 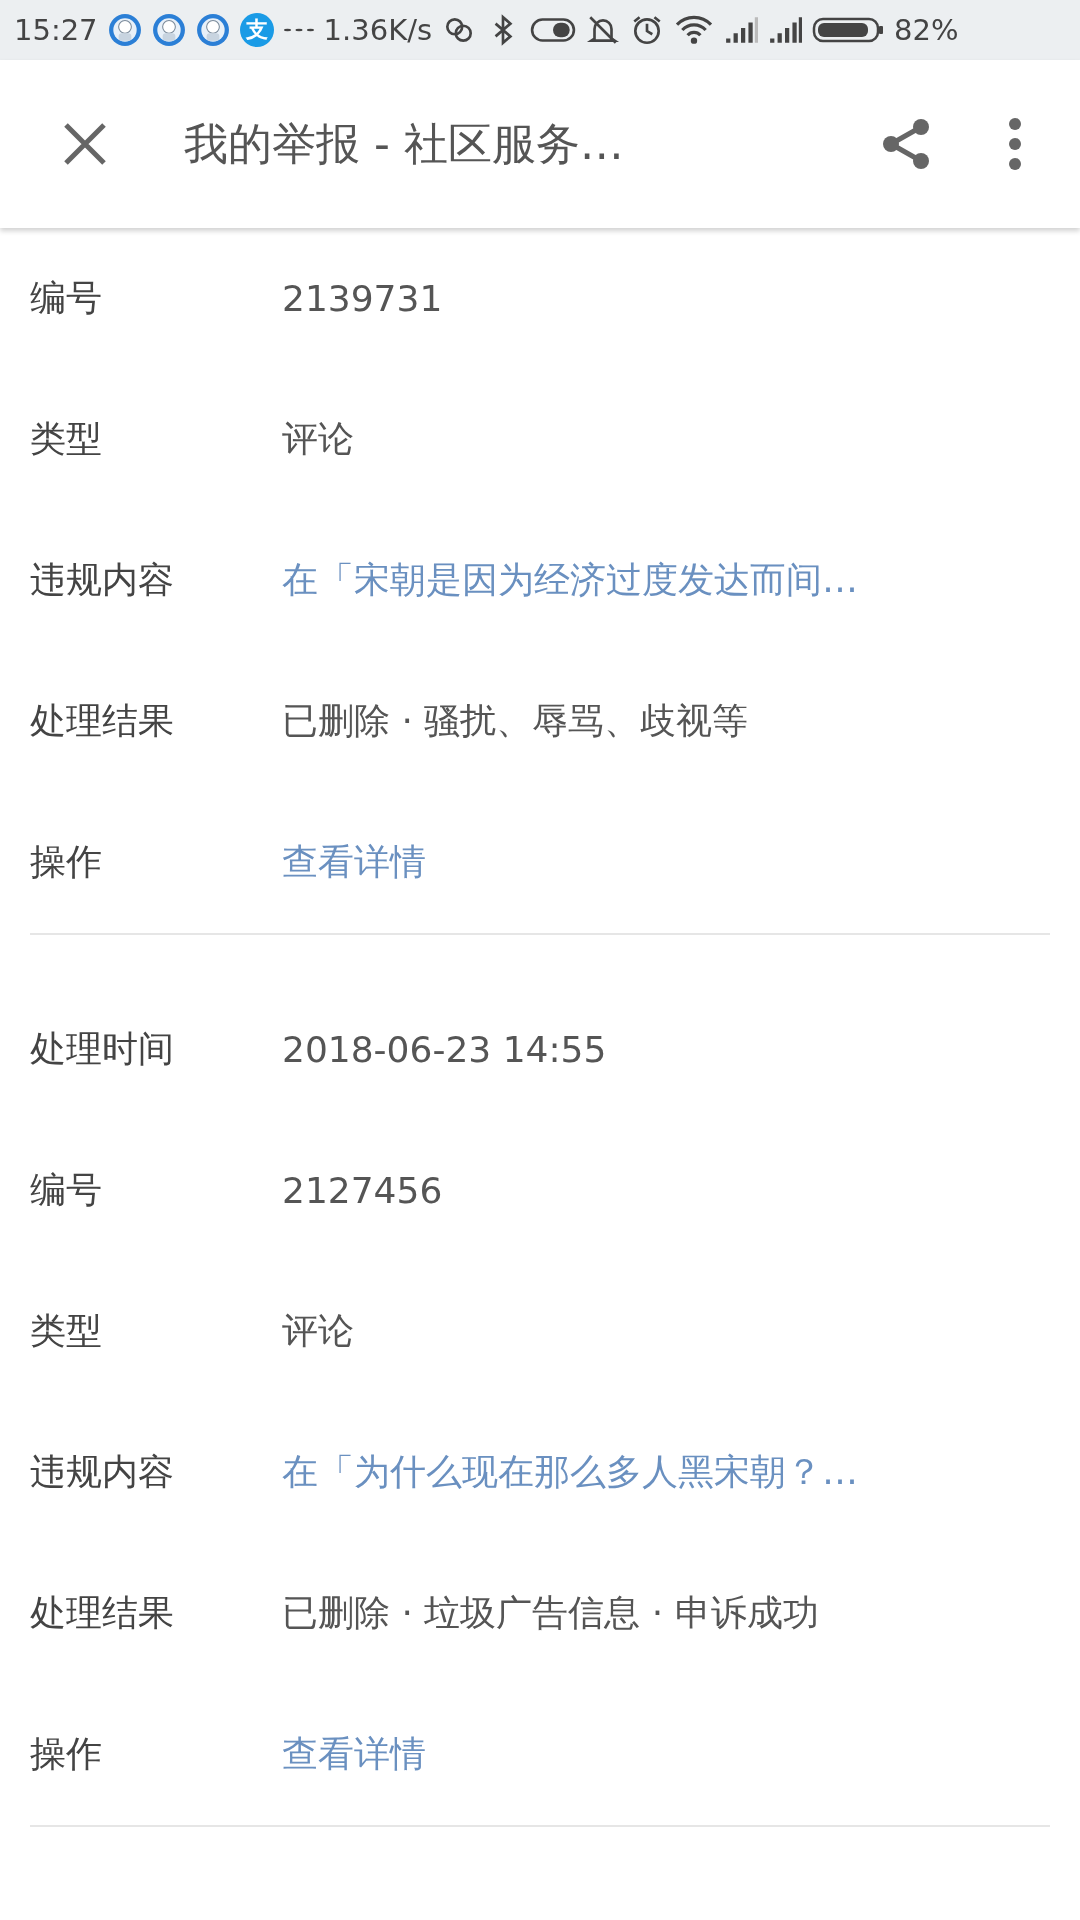 I want to click on wifi-icon, so click(x=694, y=30).